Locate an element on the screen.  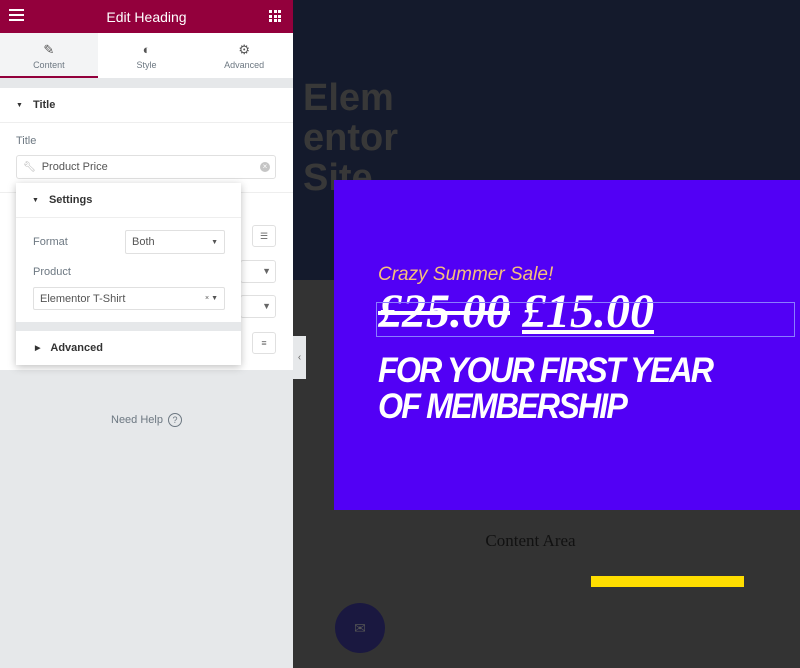
envelope-icon: ✉ is located at coordinates (360, 628).